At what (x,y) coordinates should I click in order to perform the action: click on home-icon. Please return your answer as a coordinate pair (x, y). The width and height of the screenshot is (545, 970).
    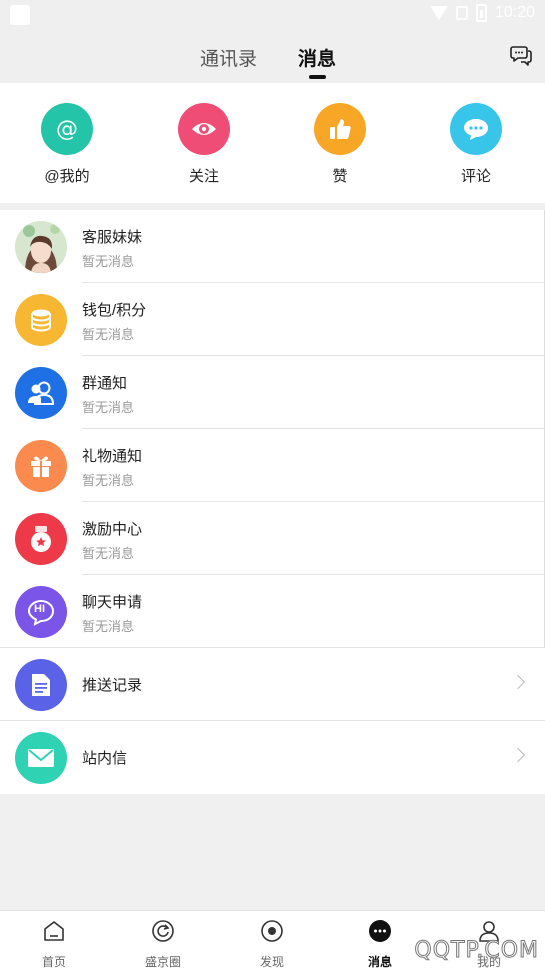
    Looking at the image, I should click on (54, 931).